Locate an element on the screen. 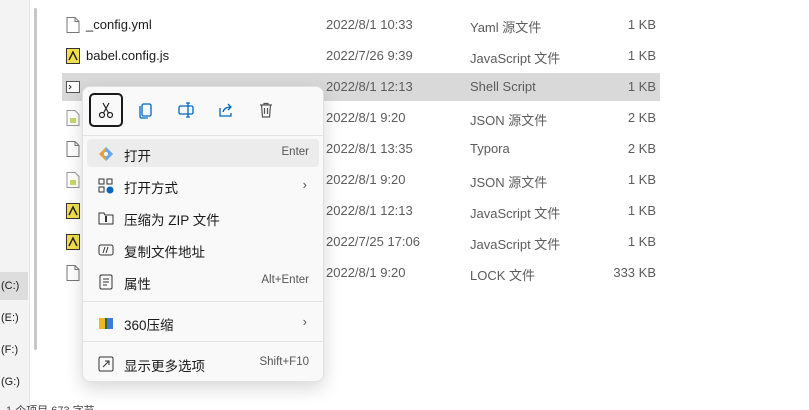 This screenshot has width=809, height=410. rename-icon is located at coordinates (186, 110).